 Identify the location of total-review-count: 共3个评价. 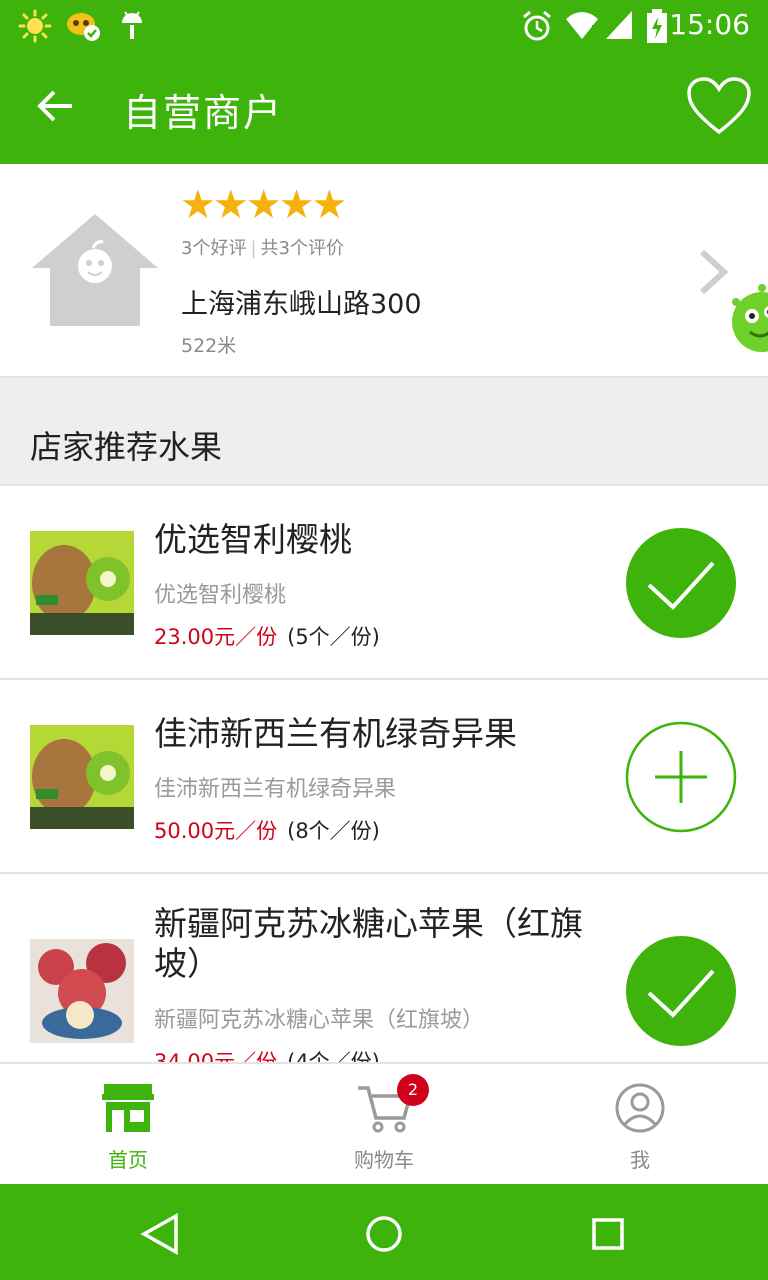
(302, 248).